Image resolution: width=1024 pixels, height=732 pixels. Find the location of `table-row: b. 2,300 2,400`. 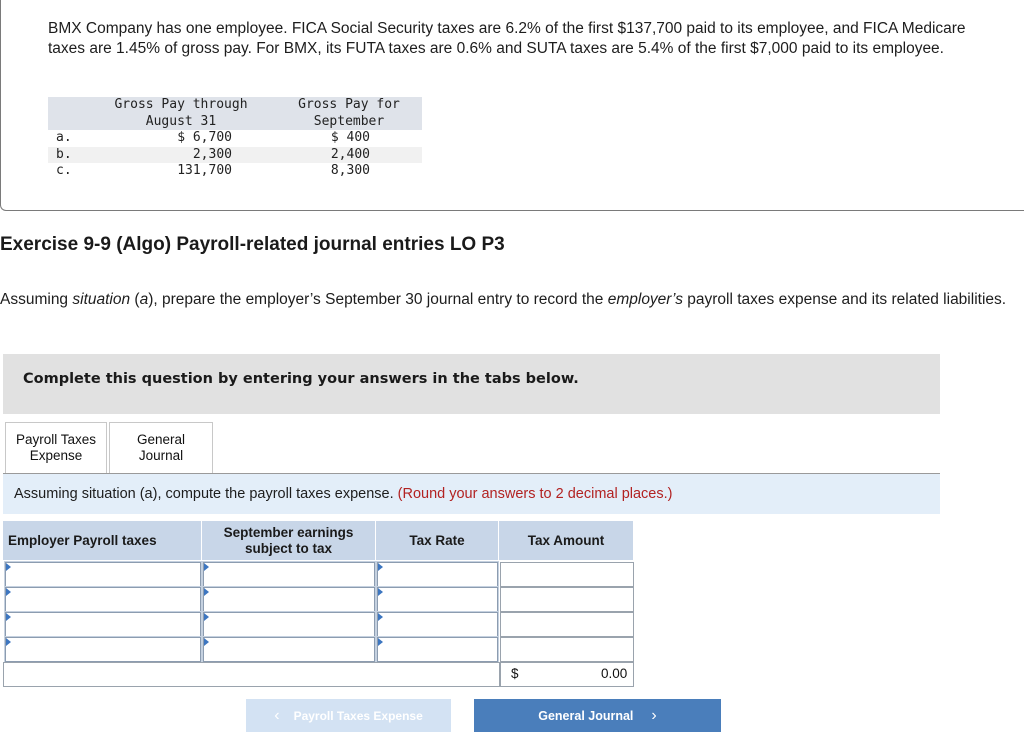

table-row: b. 2,300 2,400 is located at coordinates (235, 154).